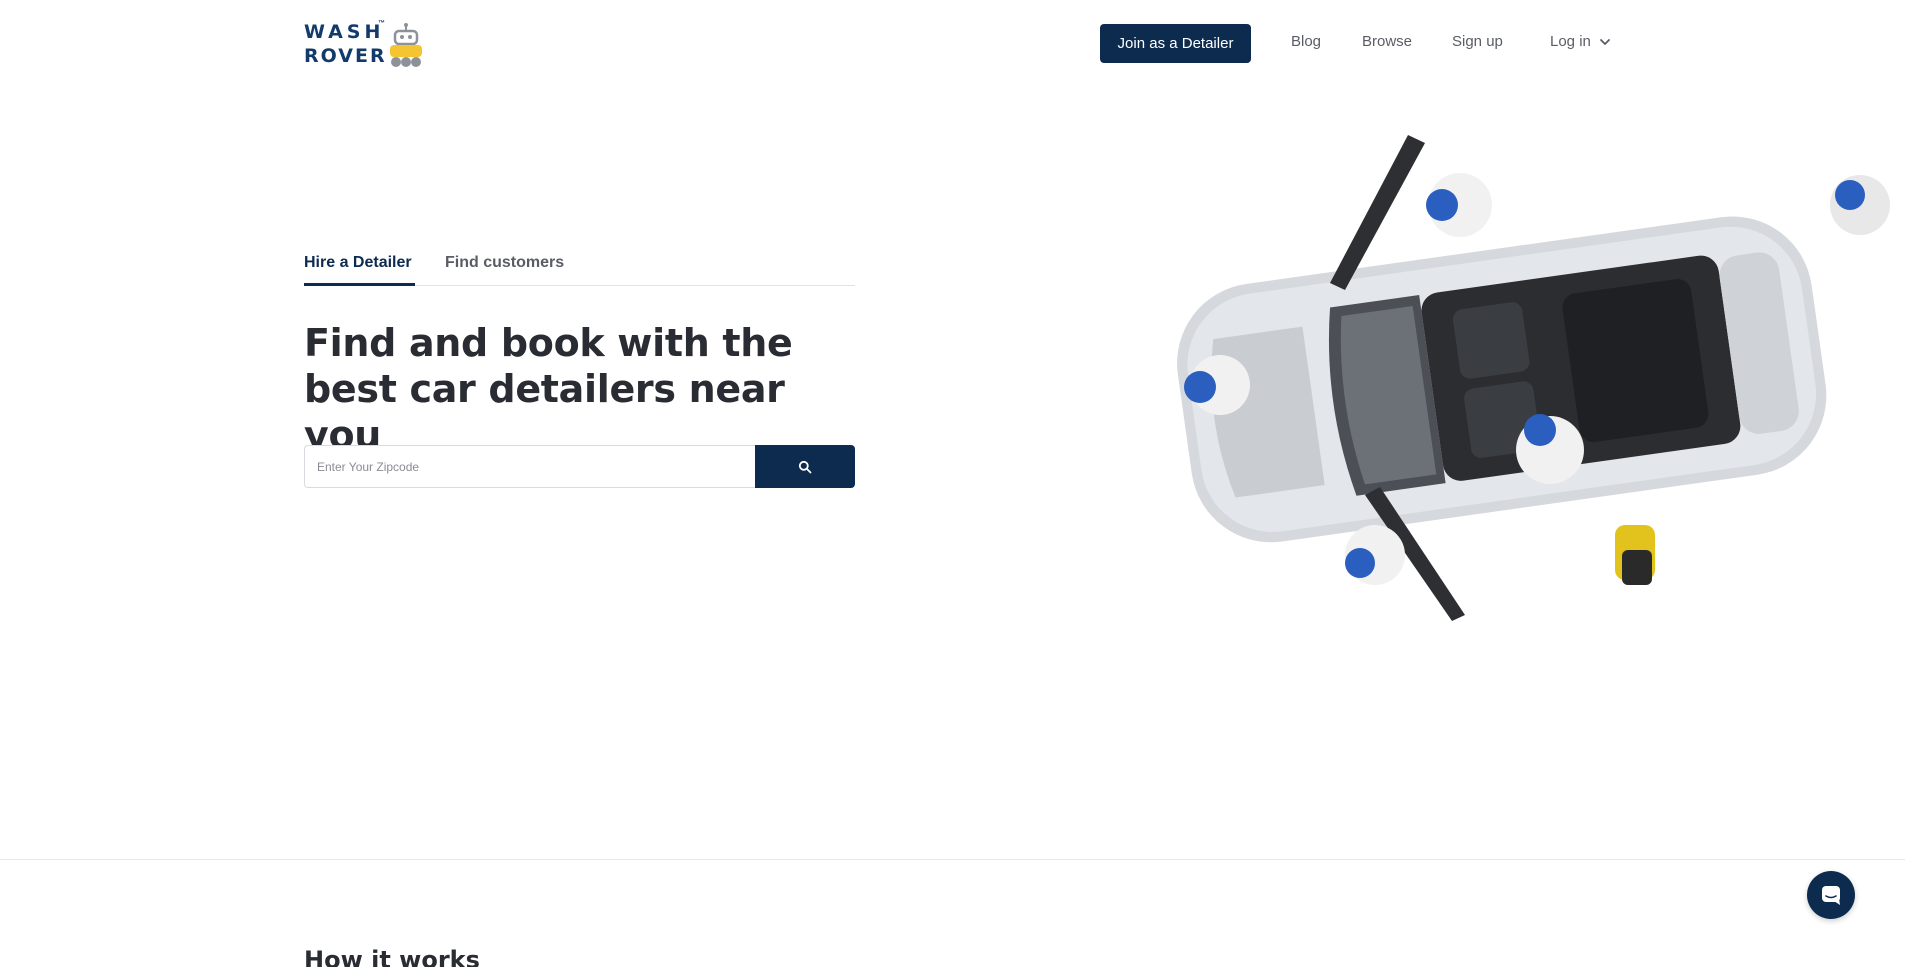 This screenshot has height=967, width=1905. Describe the element at coordinates (1477, 41) in the screenshot. I see `nav-link-signup: Sign up` at that location.